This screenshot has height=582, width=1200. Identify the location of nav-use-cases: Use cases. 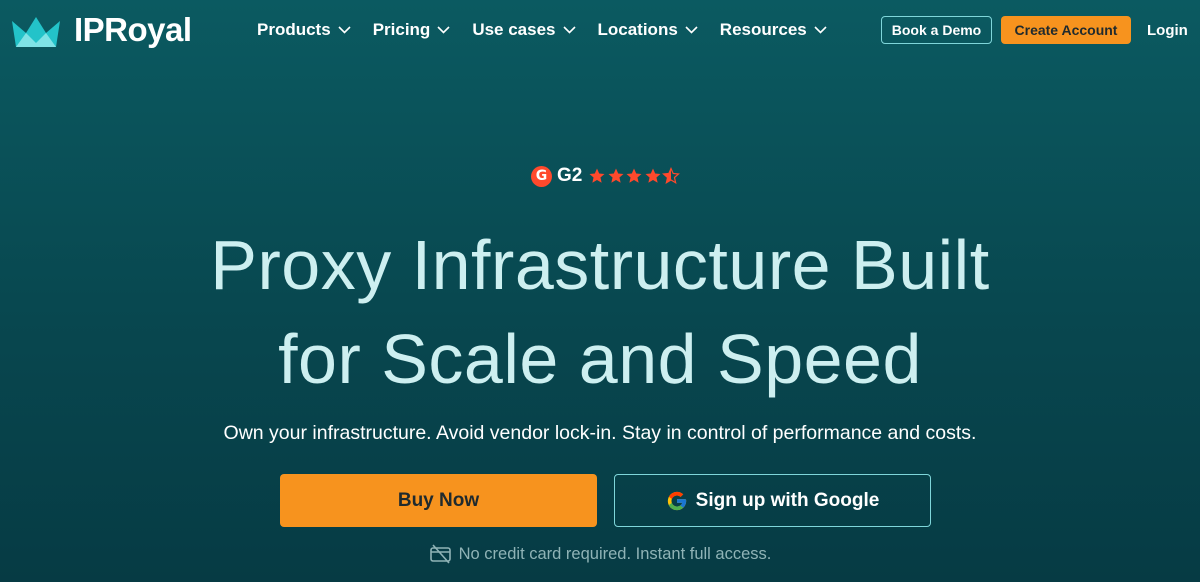
(524, 30).